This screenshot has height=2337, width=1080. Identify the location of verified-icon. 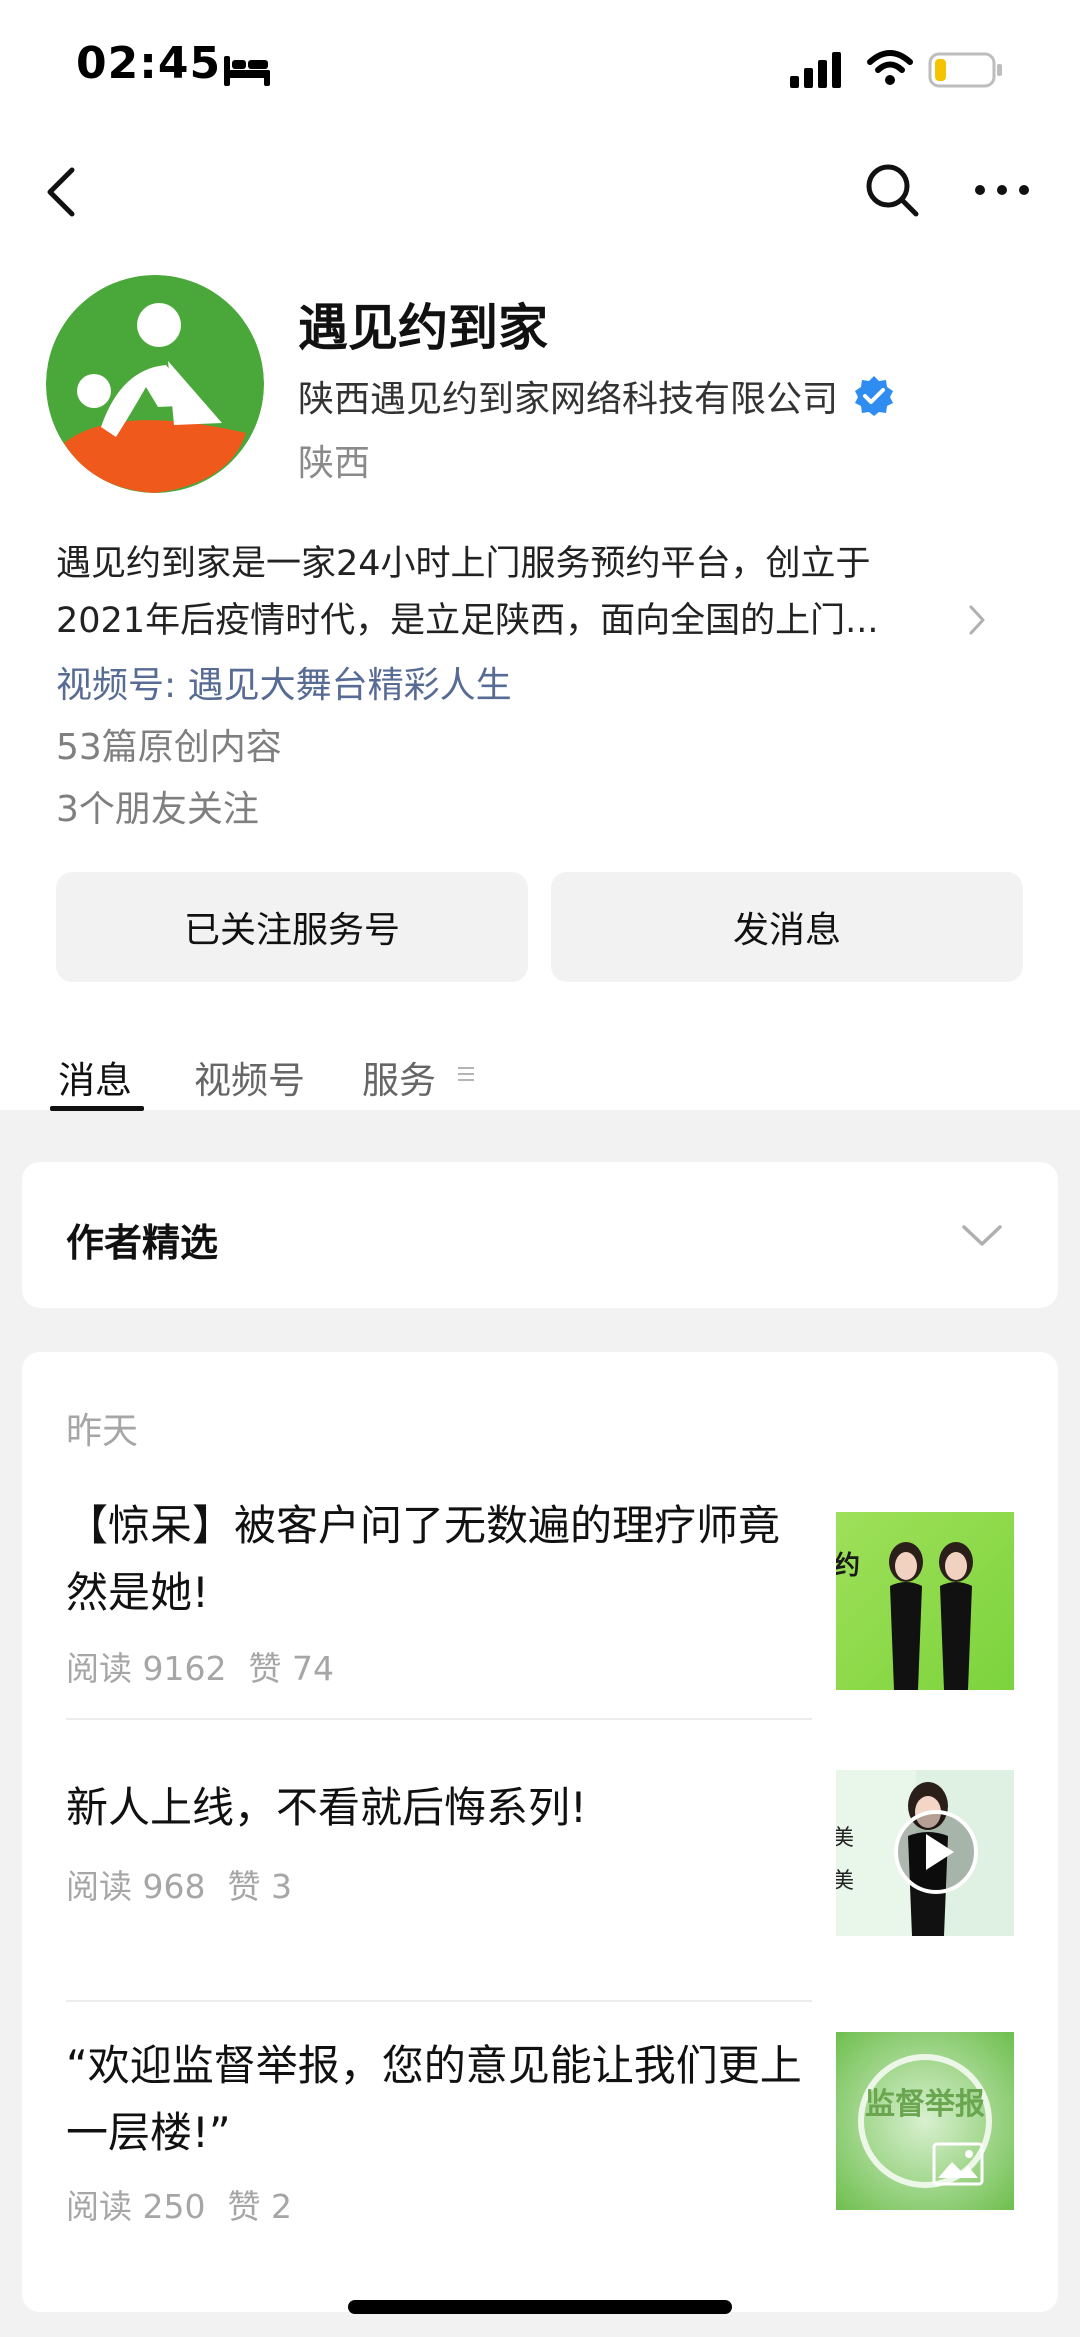
(874, 396).